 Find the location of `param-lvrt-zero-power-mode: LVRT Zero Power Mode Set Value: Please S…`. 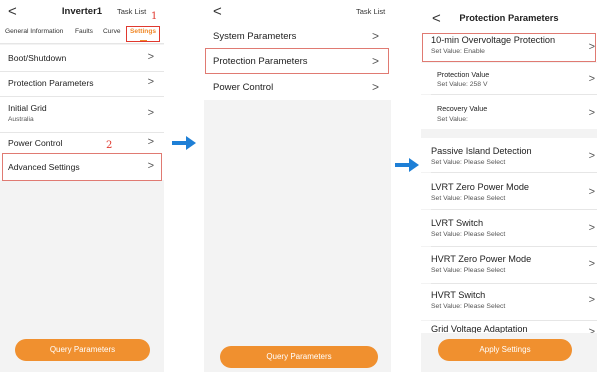

param-lvrt-zero-power-mode: LVRT Zero Power Mode Set Value: Please S… is located at coordinates (509, 191).